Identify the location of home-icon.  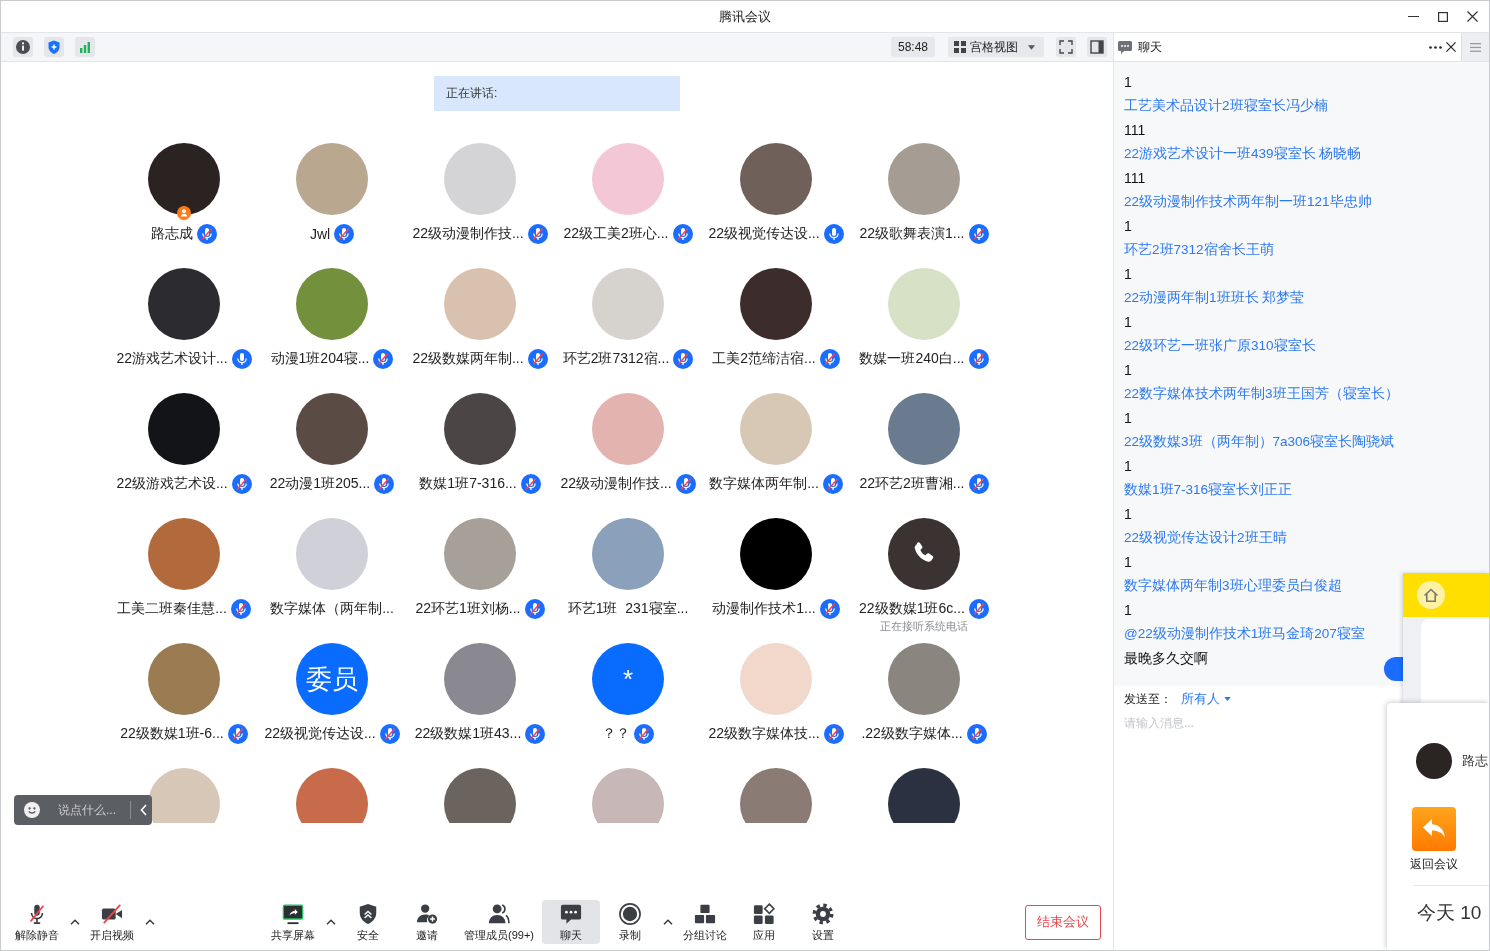
(1431, 595).